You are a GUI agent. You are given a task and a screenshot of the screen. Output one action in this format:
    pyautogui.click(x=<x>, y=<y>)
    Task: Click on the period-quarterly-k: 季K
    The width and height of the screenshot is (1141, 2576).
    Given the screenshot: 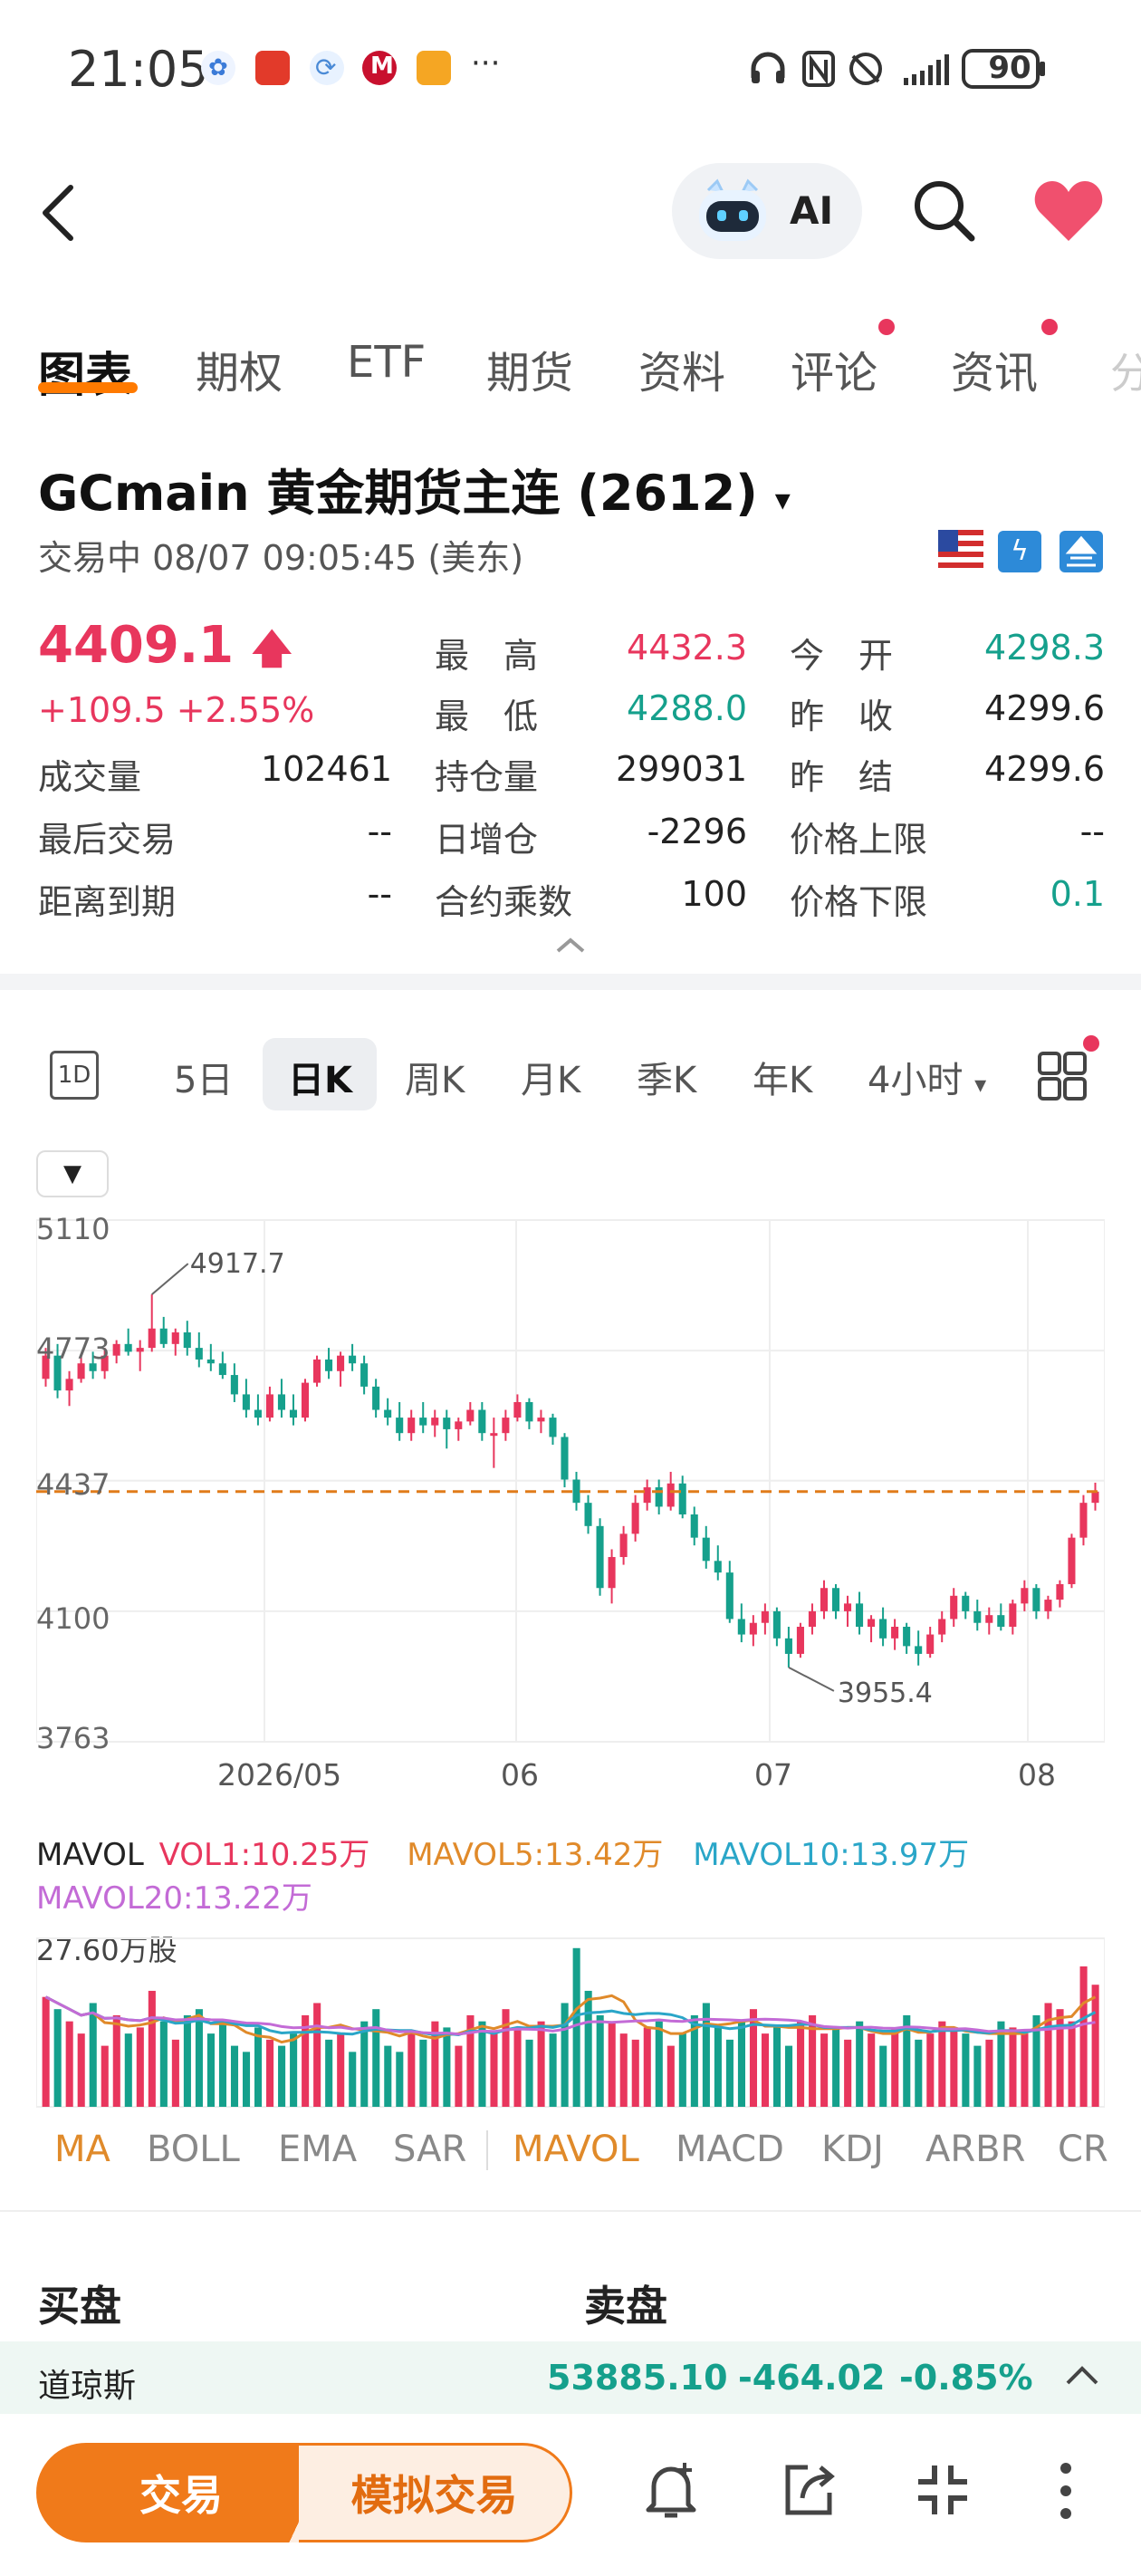 What is the action you would take?
    pyautogui.click(x=666, y=1077)
    